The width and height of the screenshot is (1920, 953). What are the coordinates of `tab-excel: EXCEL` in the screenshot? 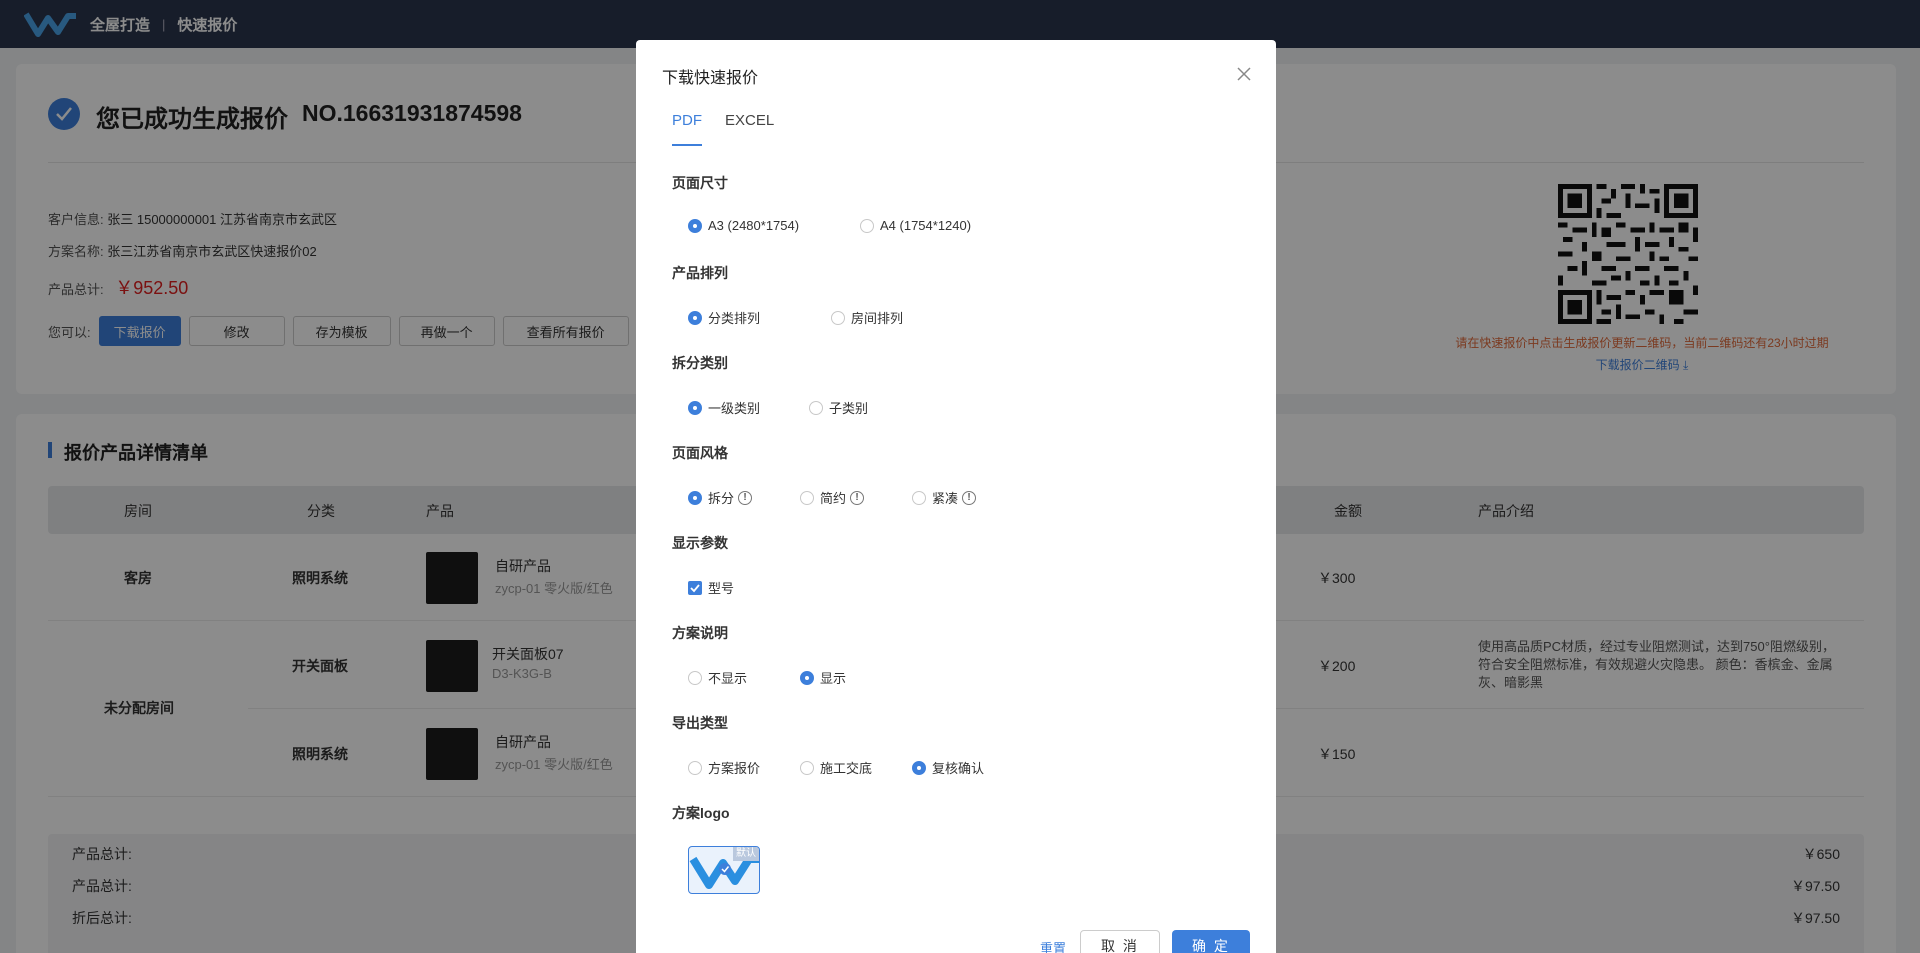 It's located at (749, 120).